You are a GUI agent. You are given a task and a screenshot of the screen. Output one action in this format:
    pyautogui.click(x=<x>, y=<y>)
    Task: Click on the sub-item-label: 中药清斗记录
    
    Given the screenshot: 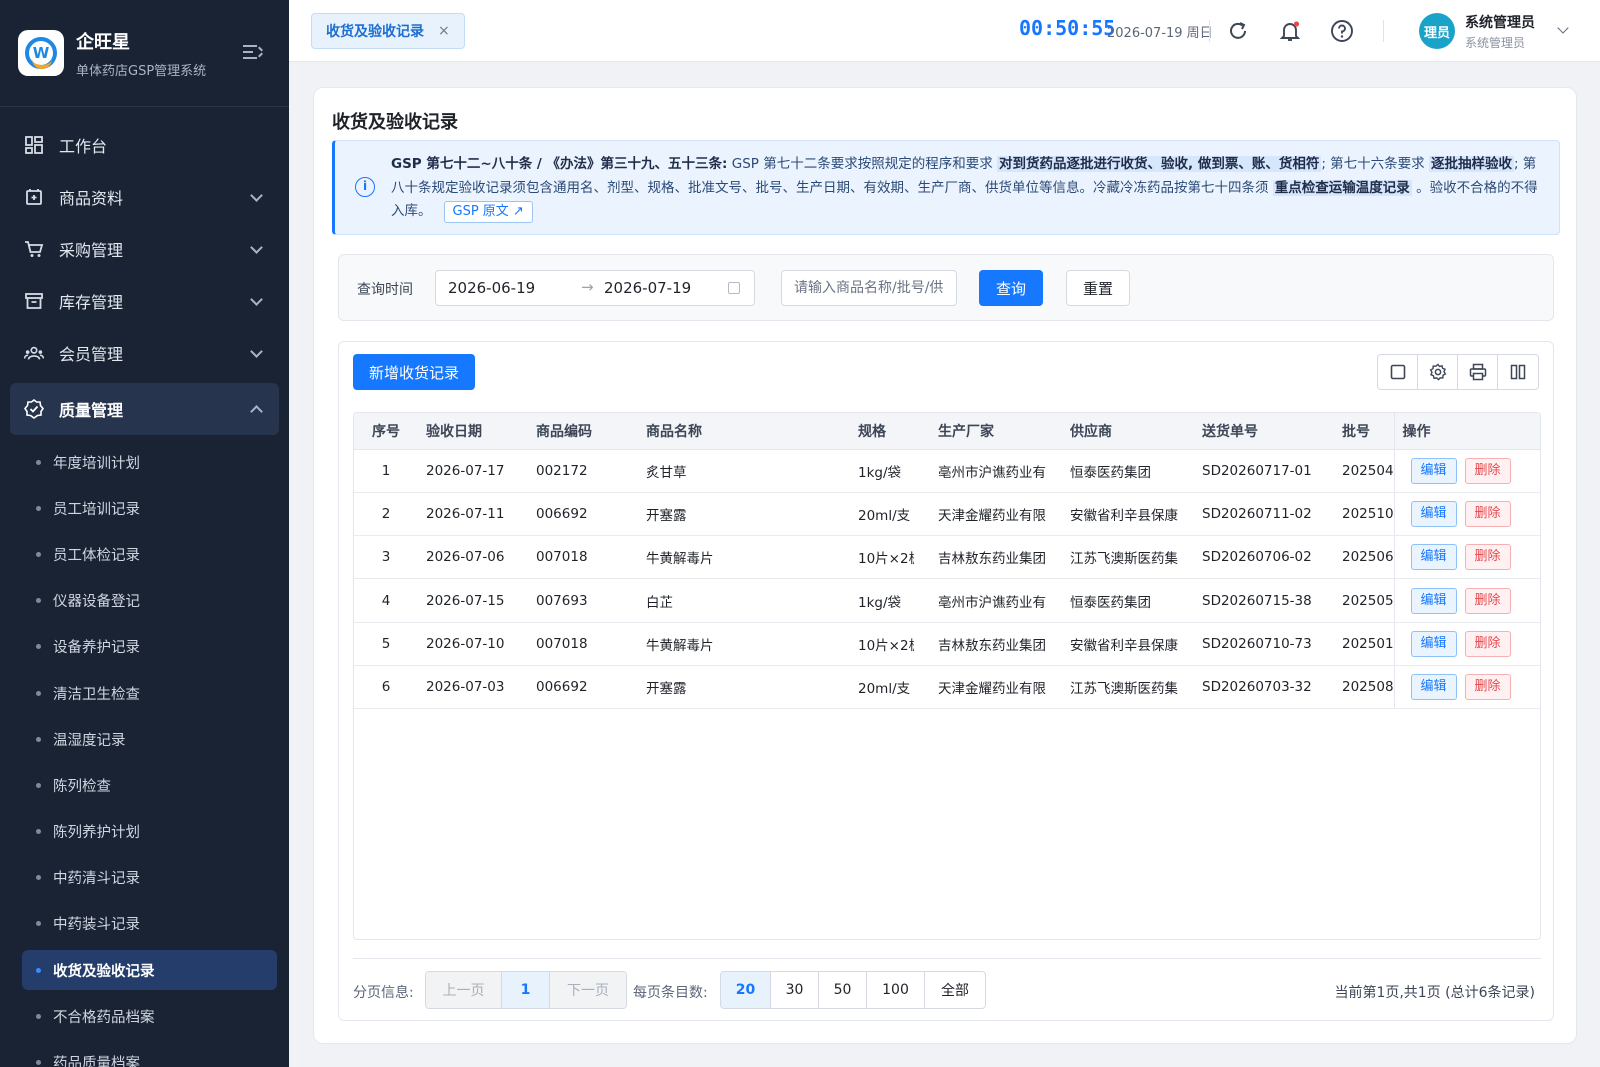 What is the action you would take?
    pyautogui.click(x=96, y=879)
    